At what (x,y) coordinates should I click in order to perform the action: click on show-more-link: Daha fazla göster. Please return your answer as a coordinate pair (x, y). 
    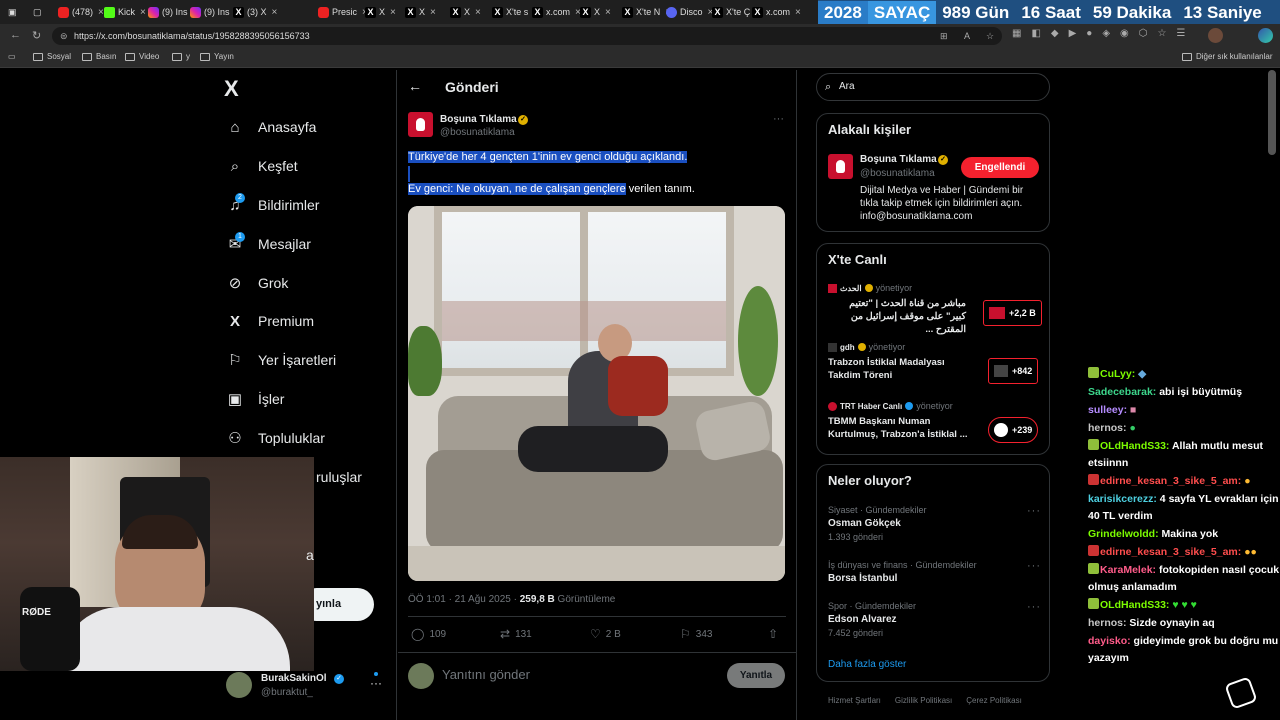
    Looking at the image, I should click on (867, 664).